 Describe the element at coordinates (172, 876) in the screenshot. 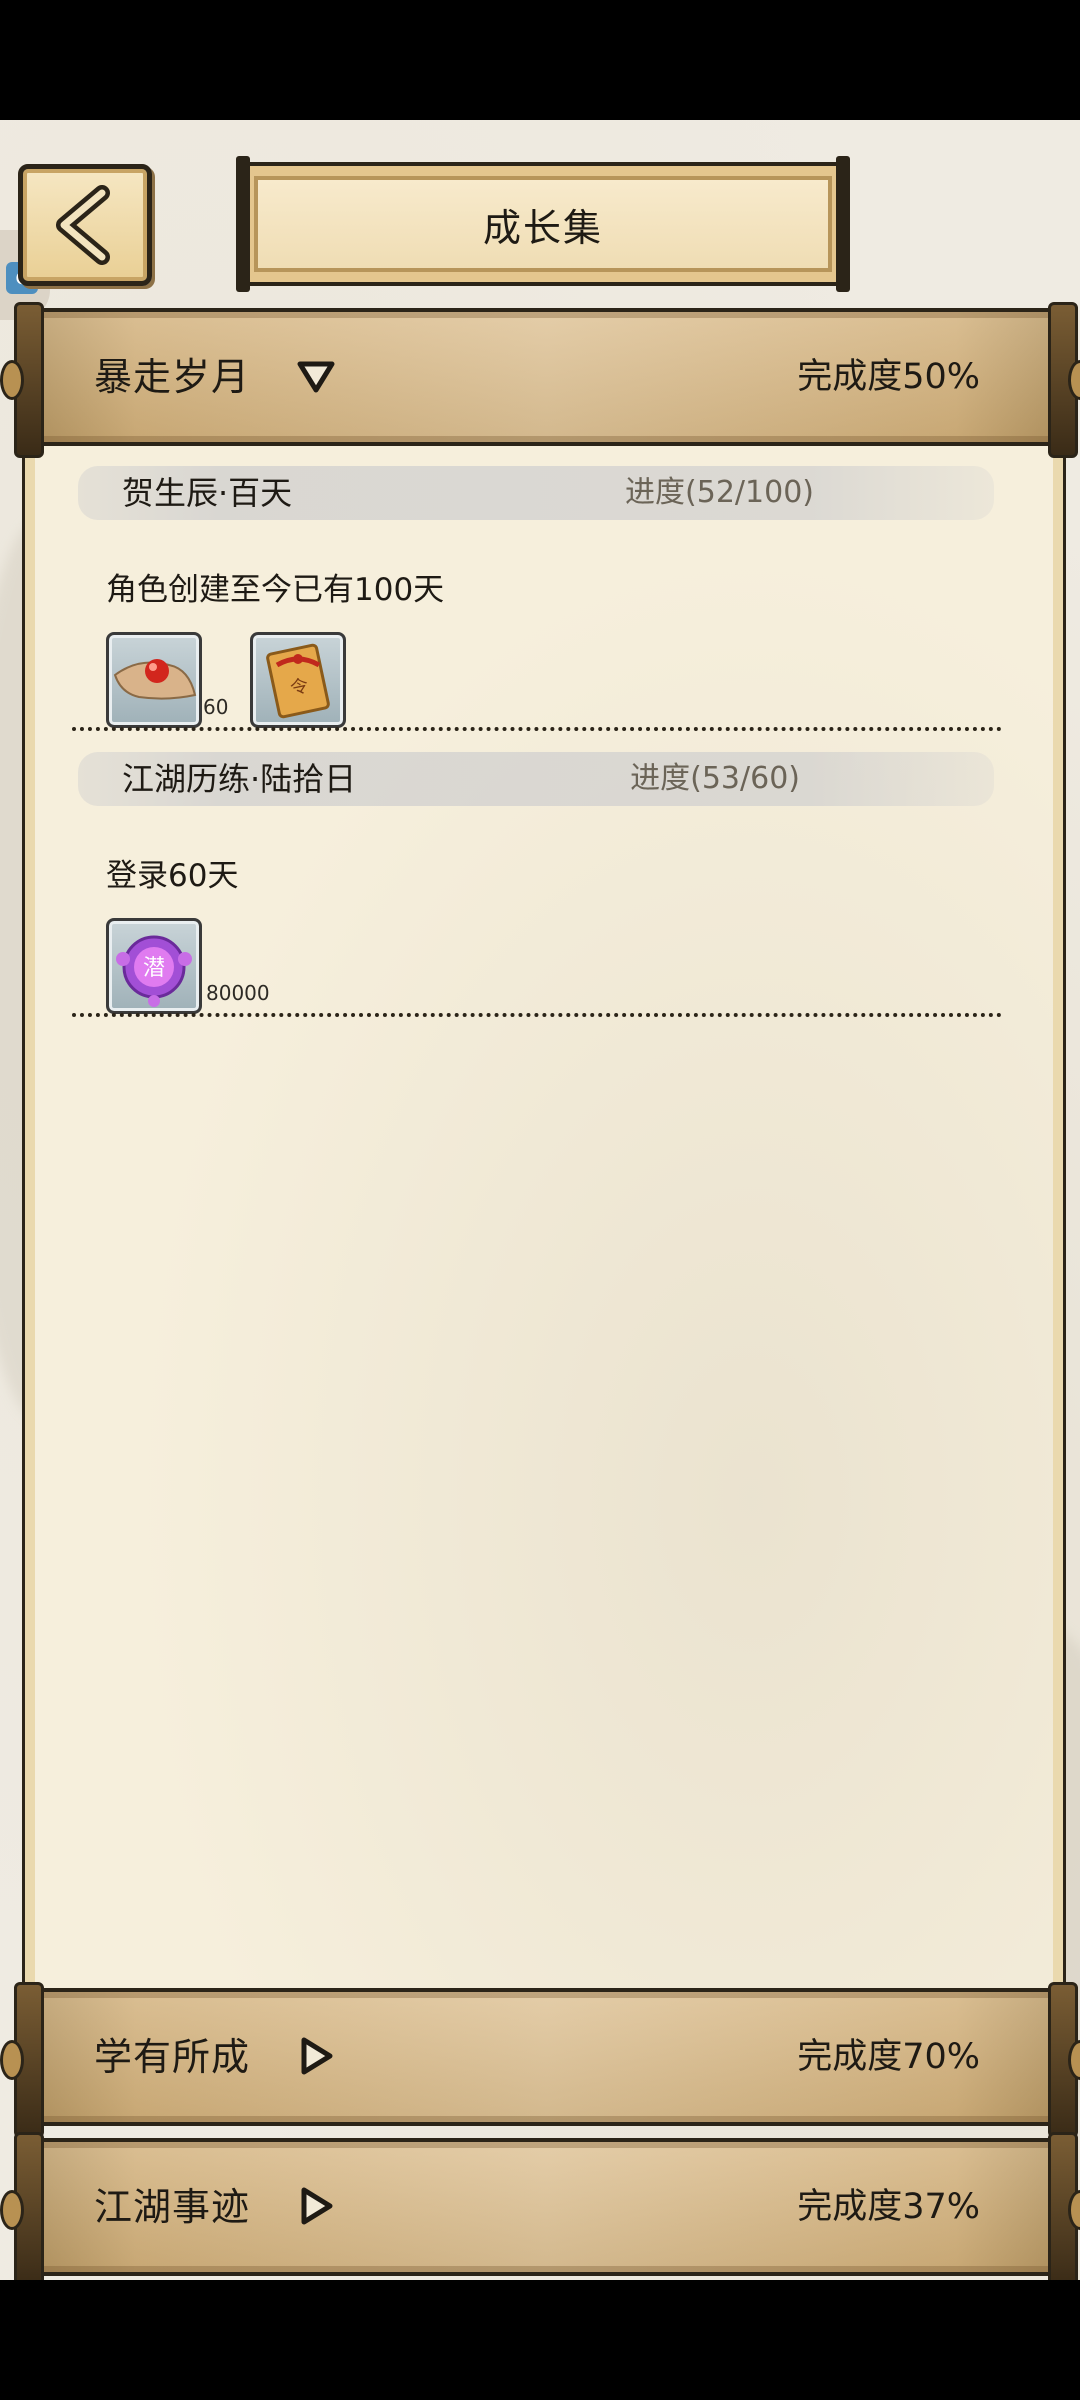

I see `entry-description: 登录60天` at that location.